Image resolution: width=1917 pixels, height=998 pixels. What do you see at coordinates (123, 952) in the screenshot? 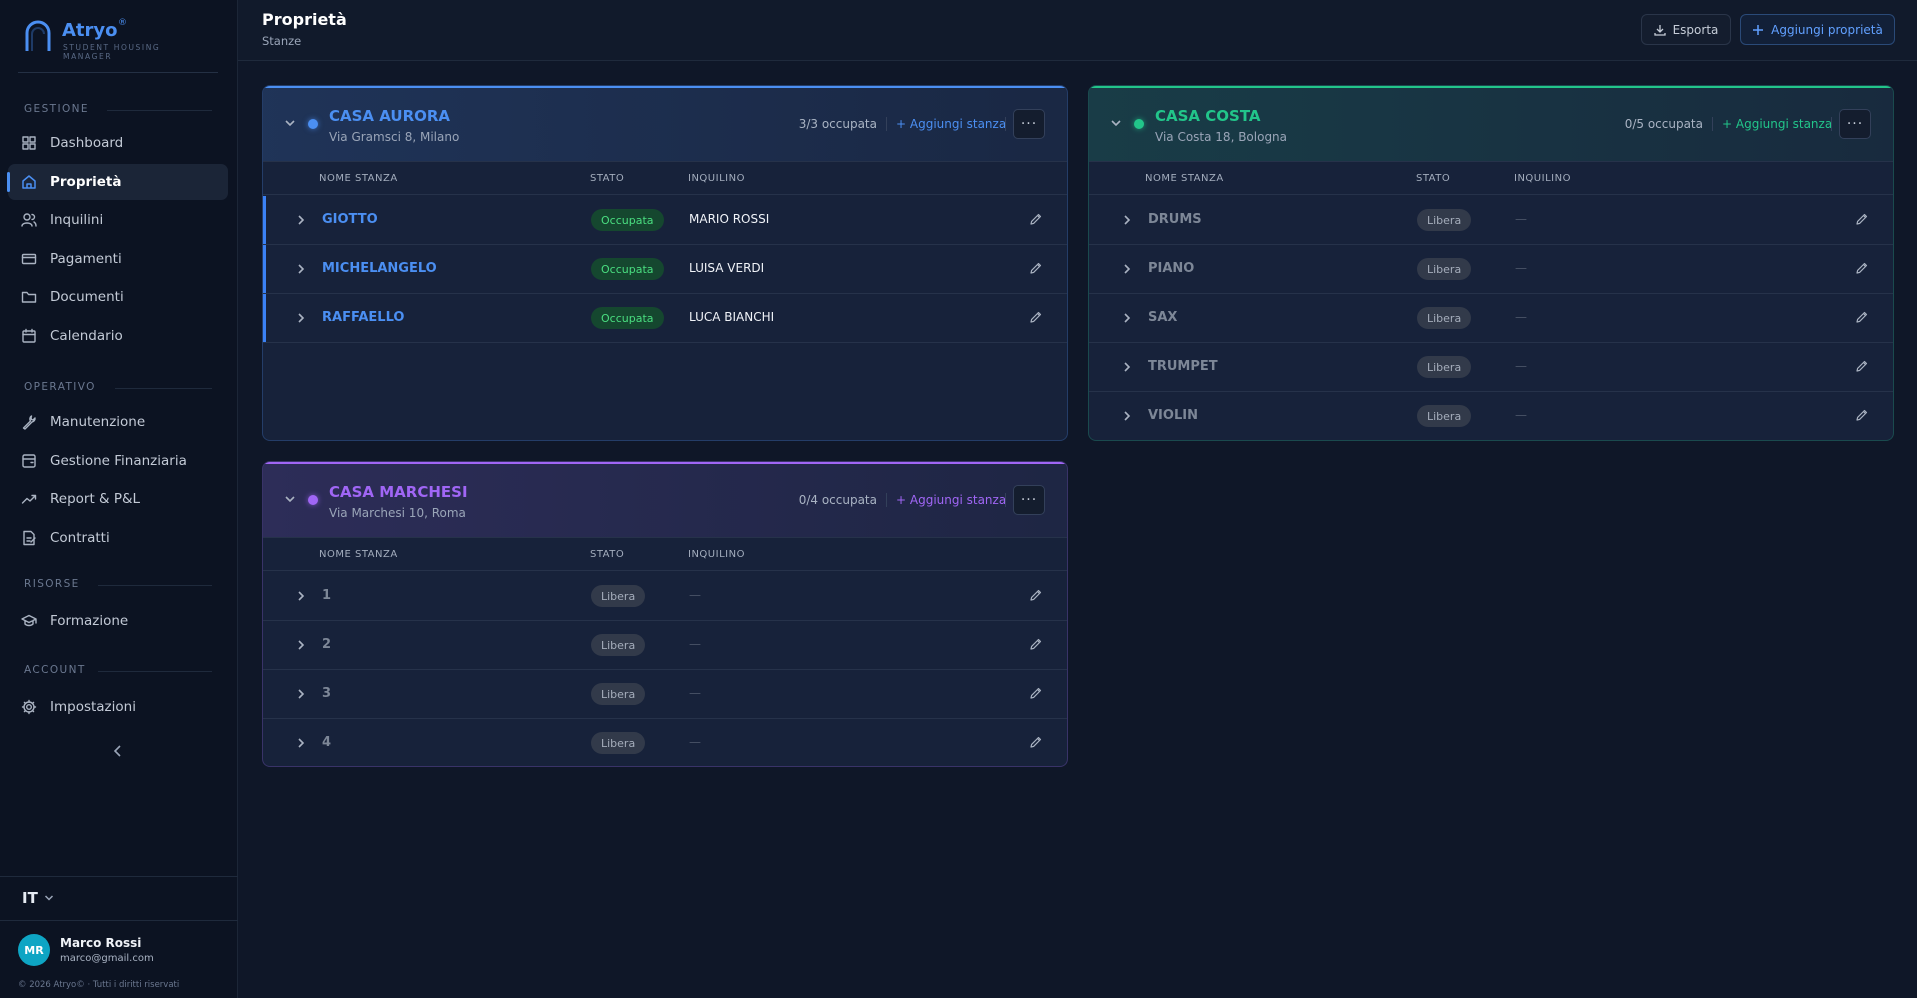
I see `user-profile: MR Marco Rossi marco@gmail.com` at bounding box center [123, 952].